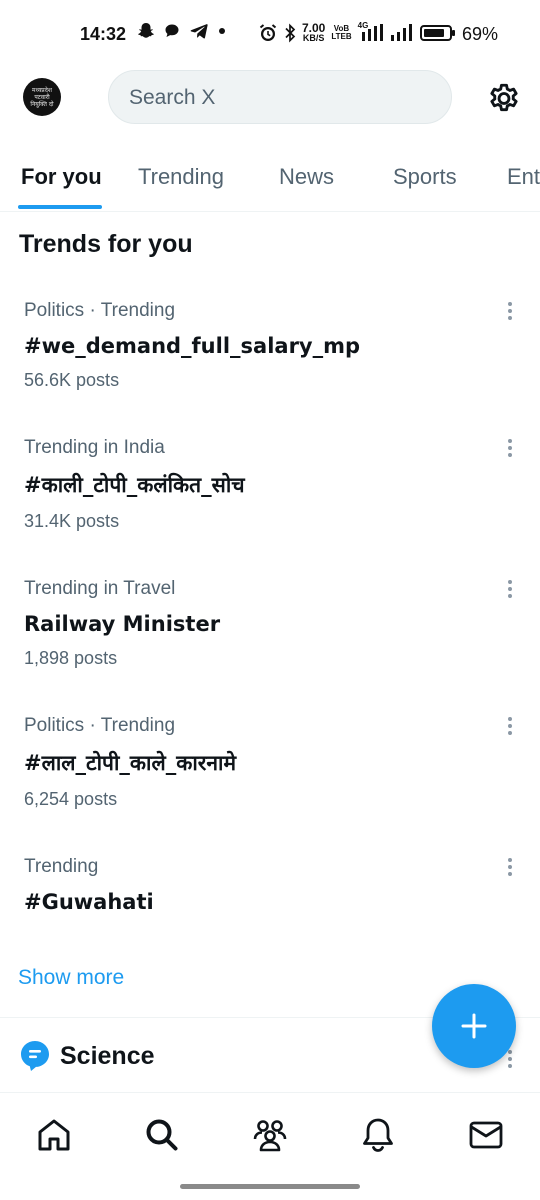 This screenshot has height=1200, width=540. What do you see at coordinates (341, 36) in the screenshot?
I see `volte-bottom: LTEB` at bounding box center [341, 36].